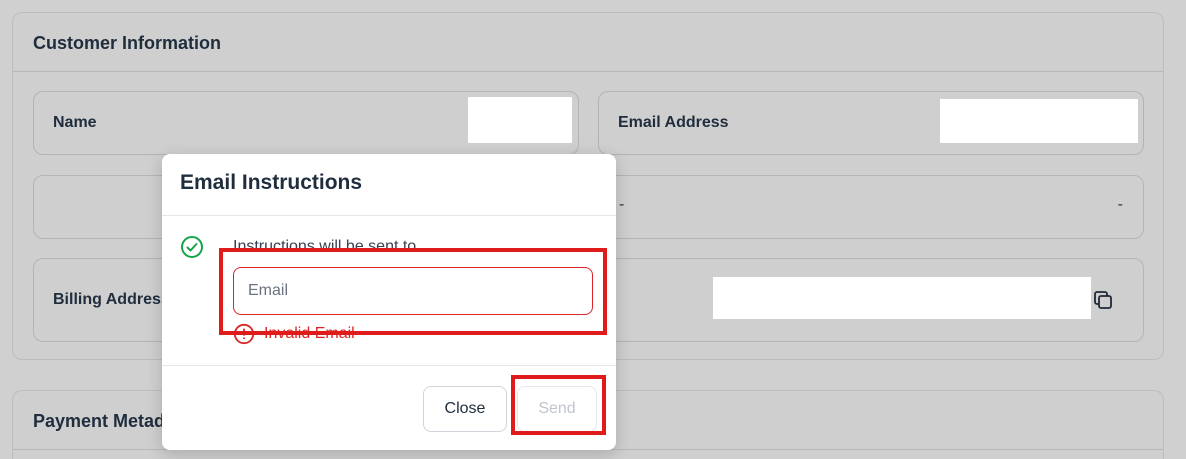 This screenshot has height=459, width=1186. I want to click on copy-icon, so click(1103, 300).